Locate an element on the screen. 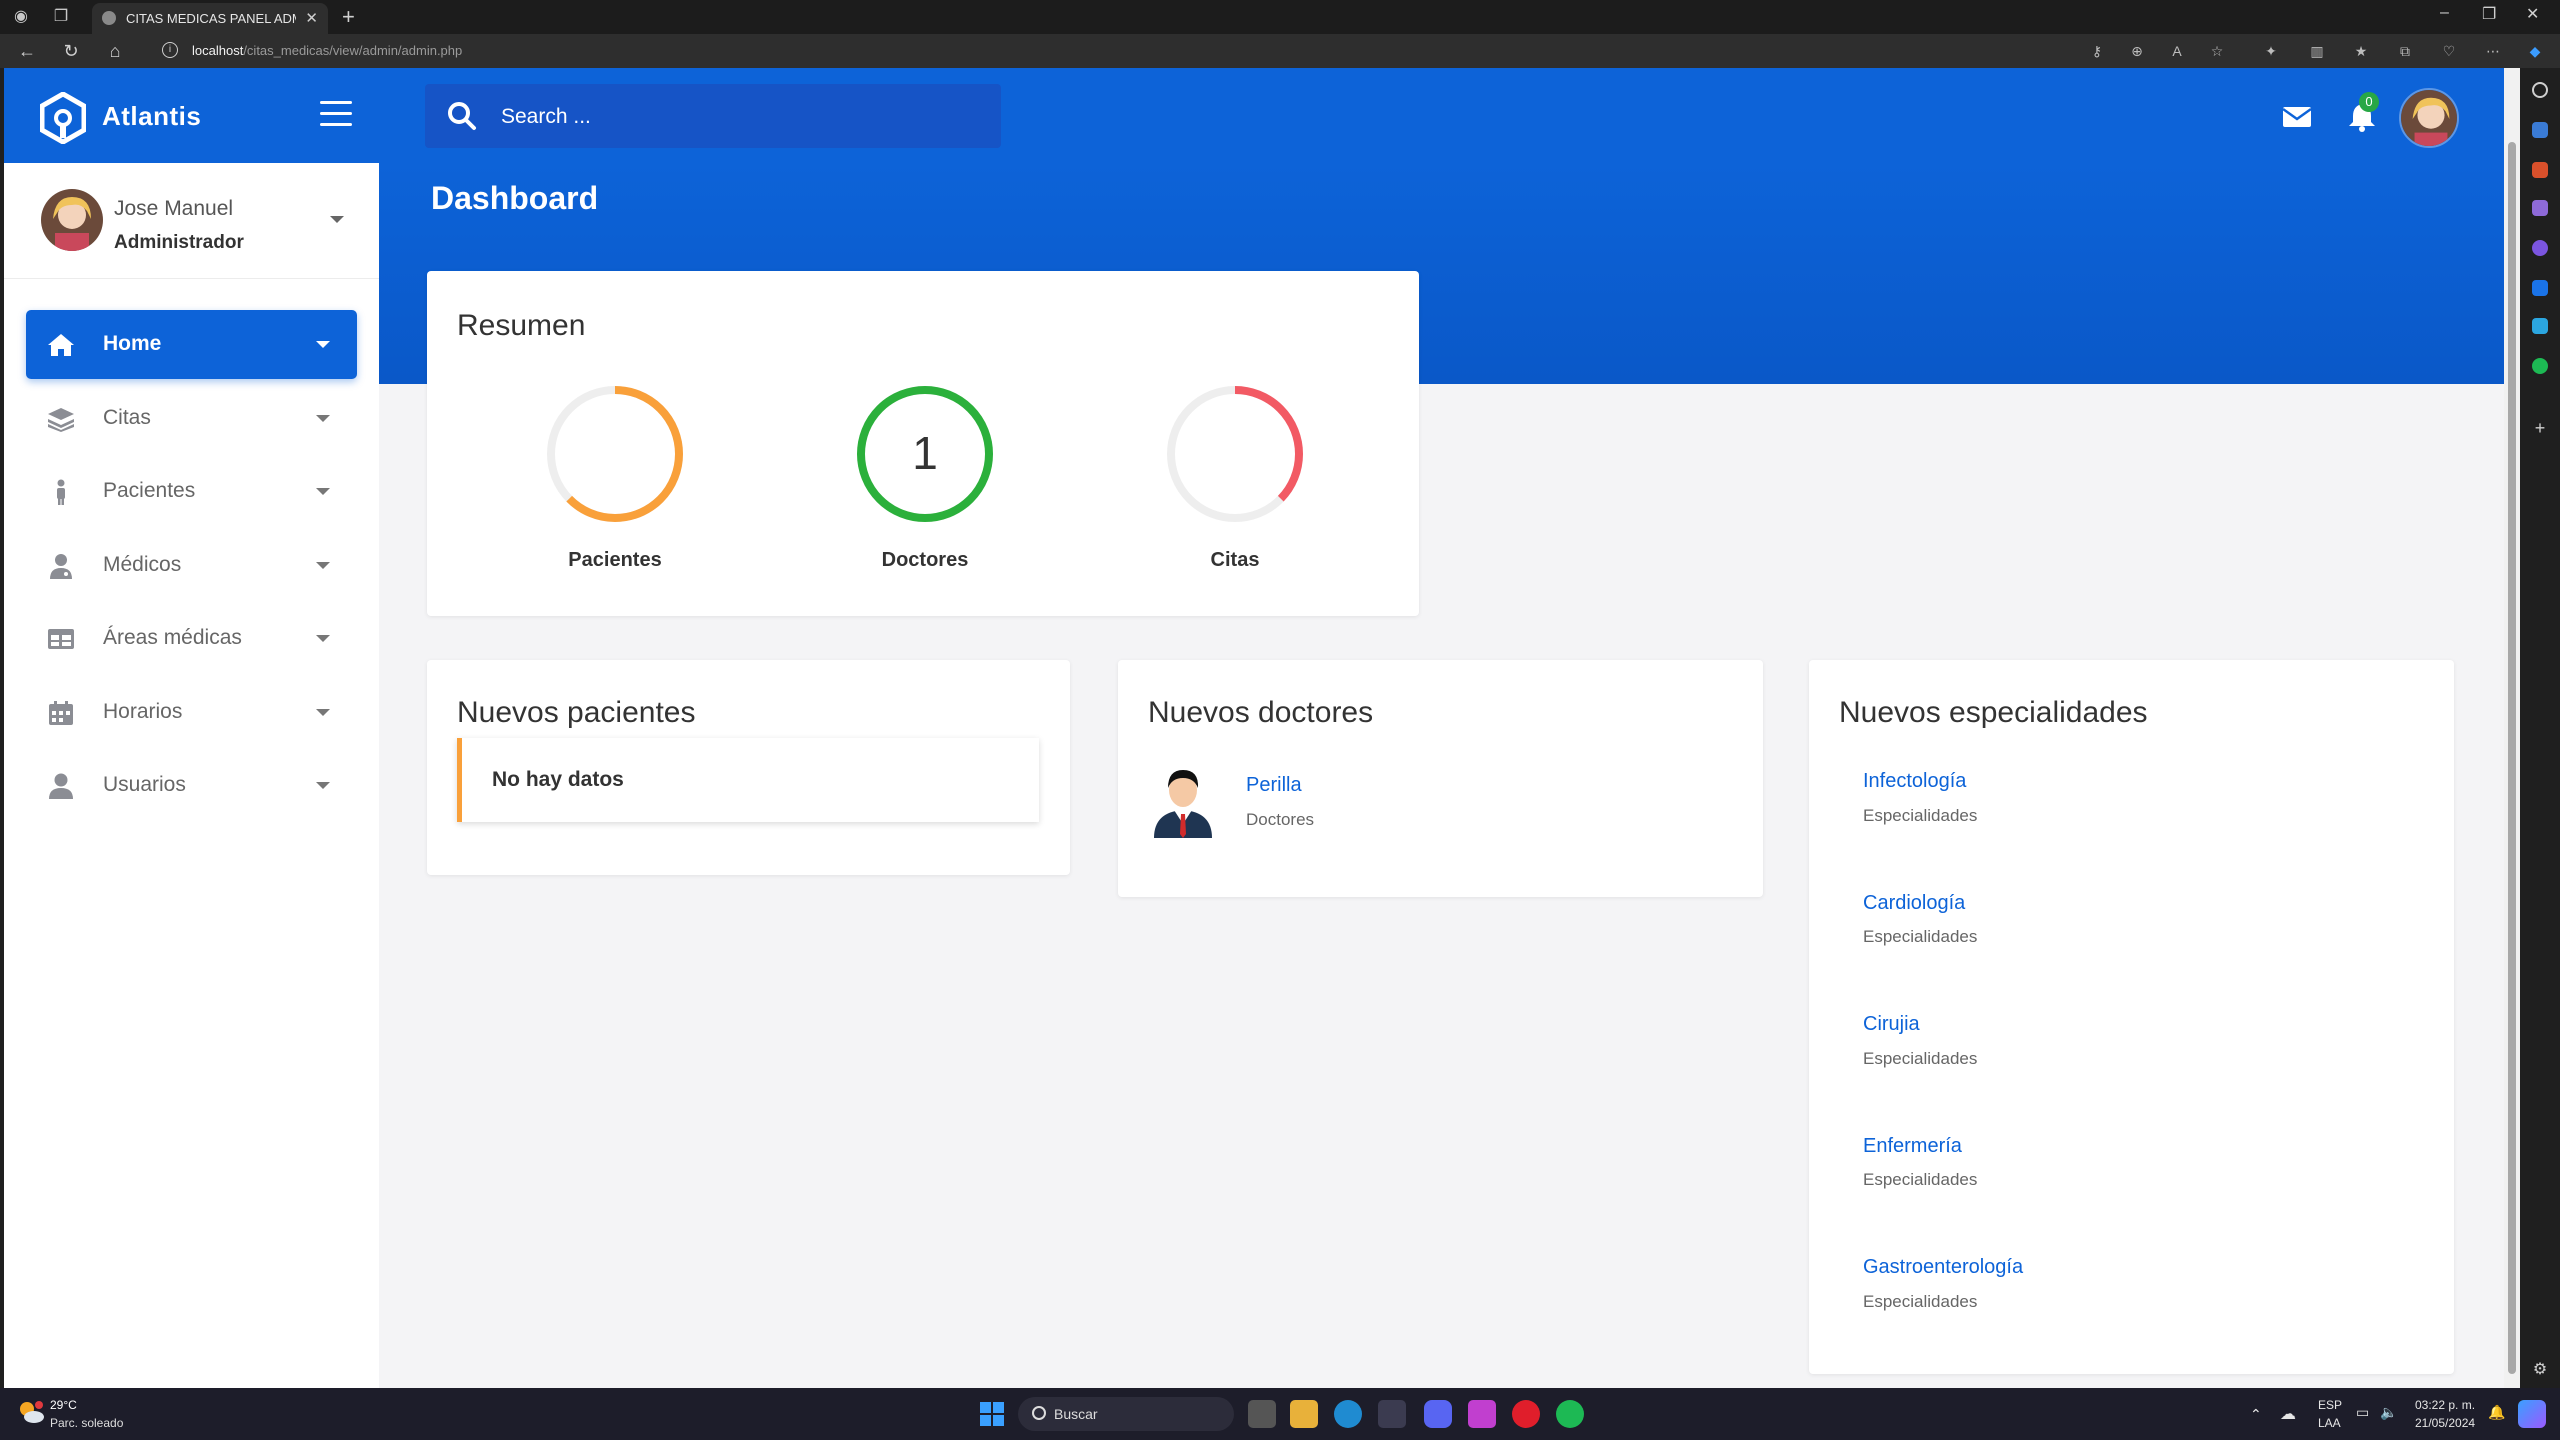 This screenshot has height=1440, width=2560. brand-name: Atlantis is located at coordinates (151, 116).